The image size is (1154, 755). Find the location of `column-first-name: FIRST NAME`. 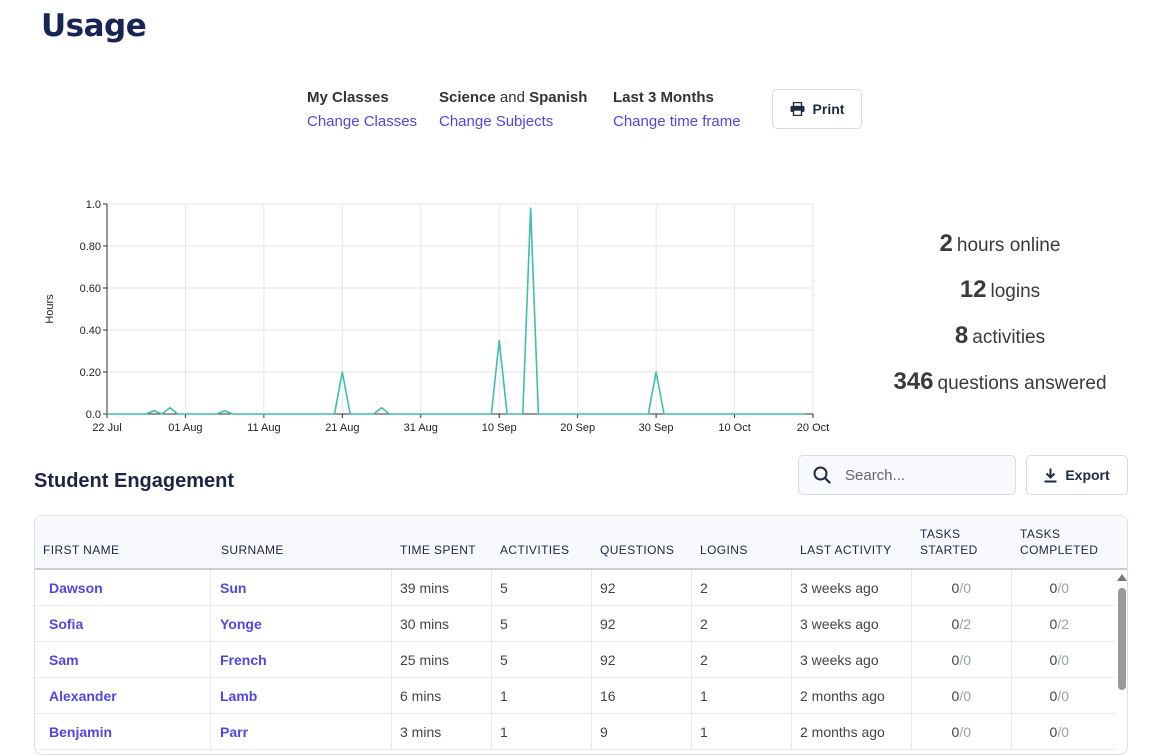

column-first-name: FIRST NAME is located at coordinates (81, 550).